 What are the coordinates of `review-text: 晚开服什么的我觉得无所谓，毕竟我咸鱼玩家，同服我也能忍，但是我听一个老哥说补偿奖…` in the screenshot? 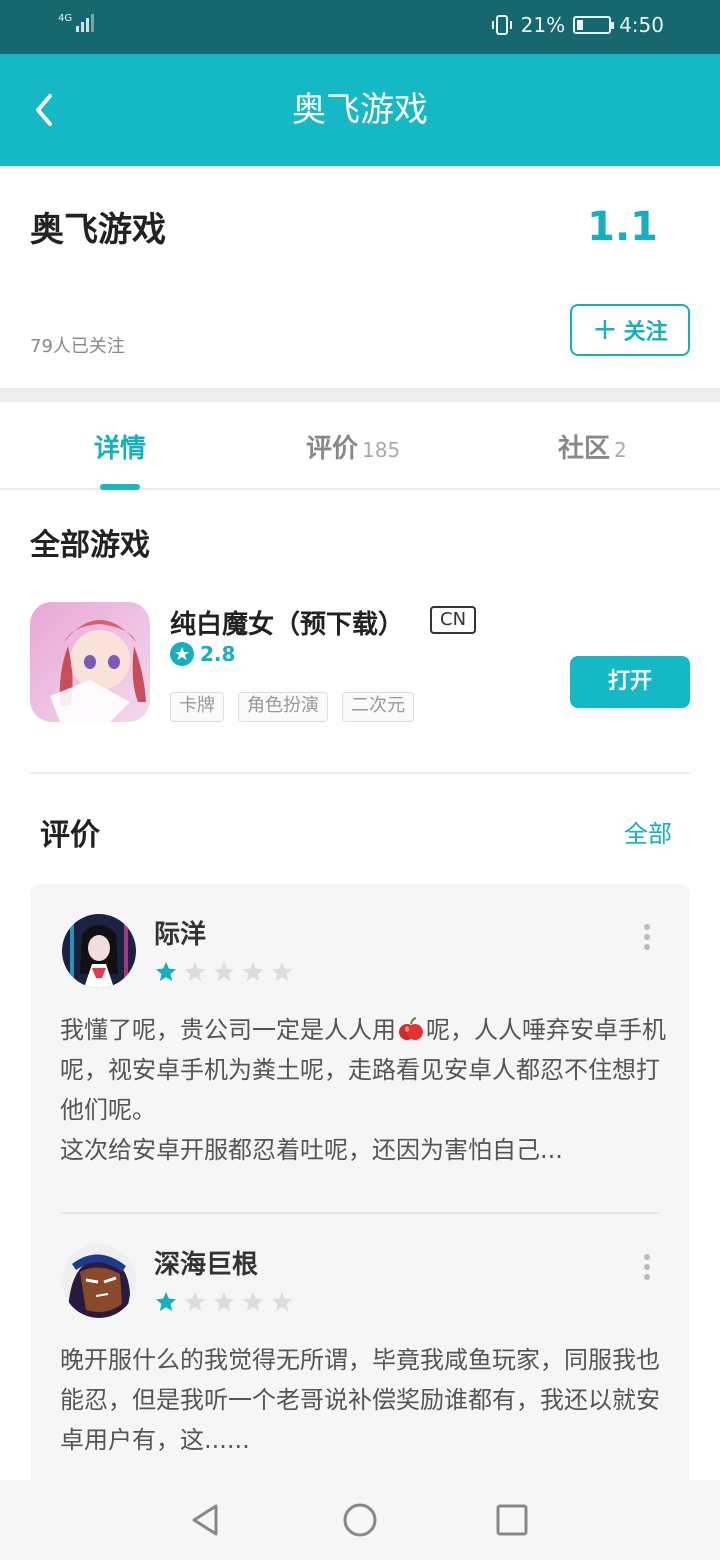 It's located at (360, 1400).